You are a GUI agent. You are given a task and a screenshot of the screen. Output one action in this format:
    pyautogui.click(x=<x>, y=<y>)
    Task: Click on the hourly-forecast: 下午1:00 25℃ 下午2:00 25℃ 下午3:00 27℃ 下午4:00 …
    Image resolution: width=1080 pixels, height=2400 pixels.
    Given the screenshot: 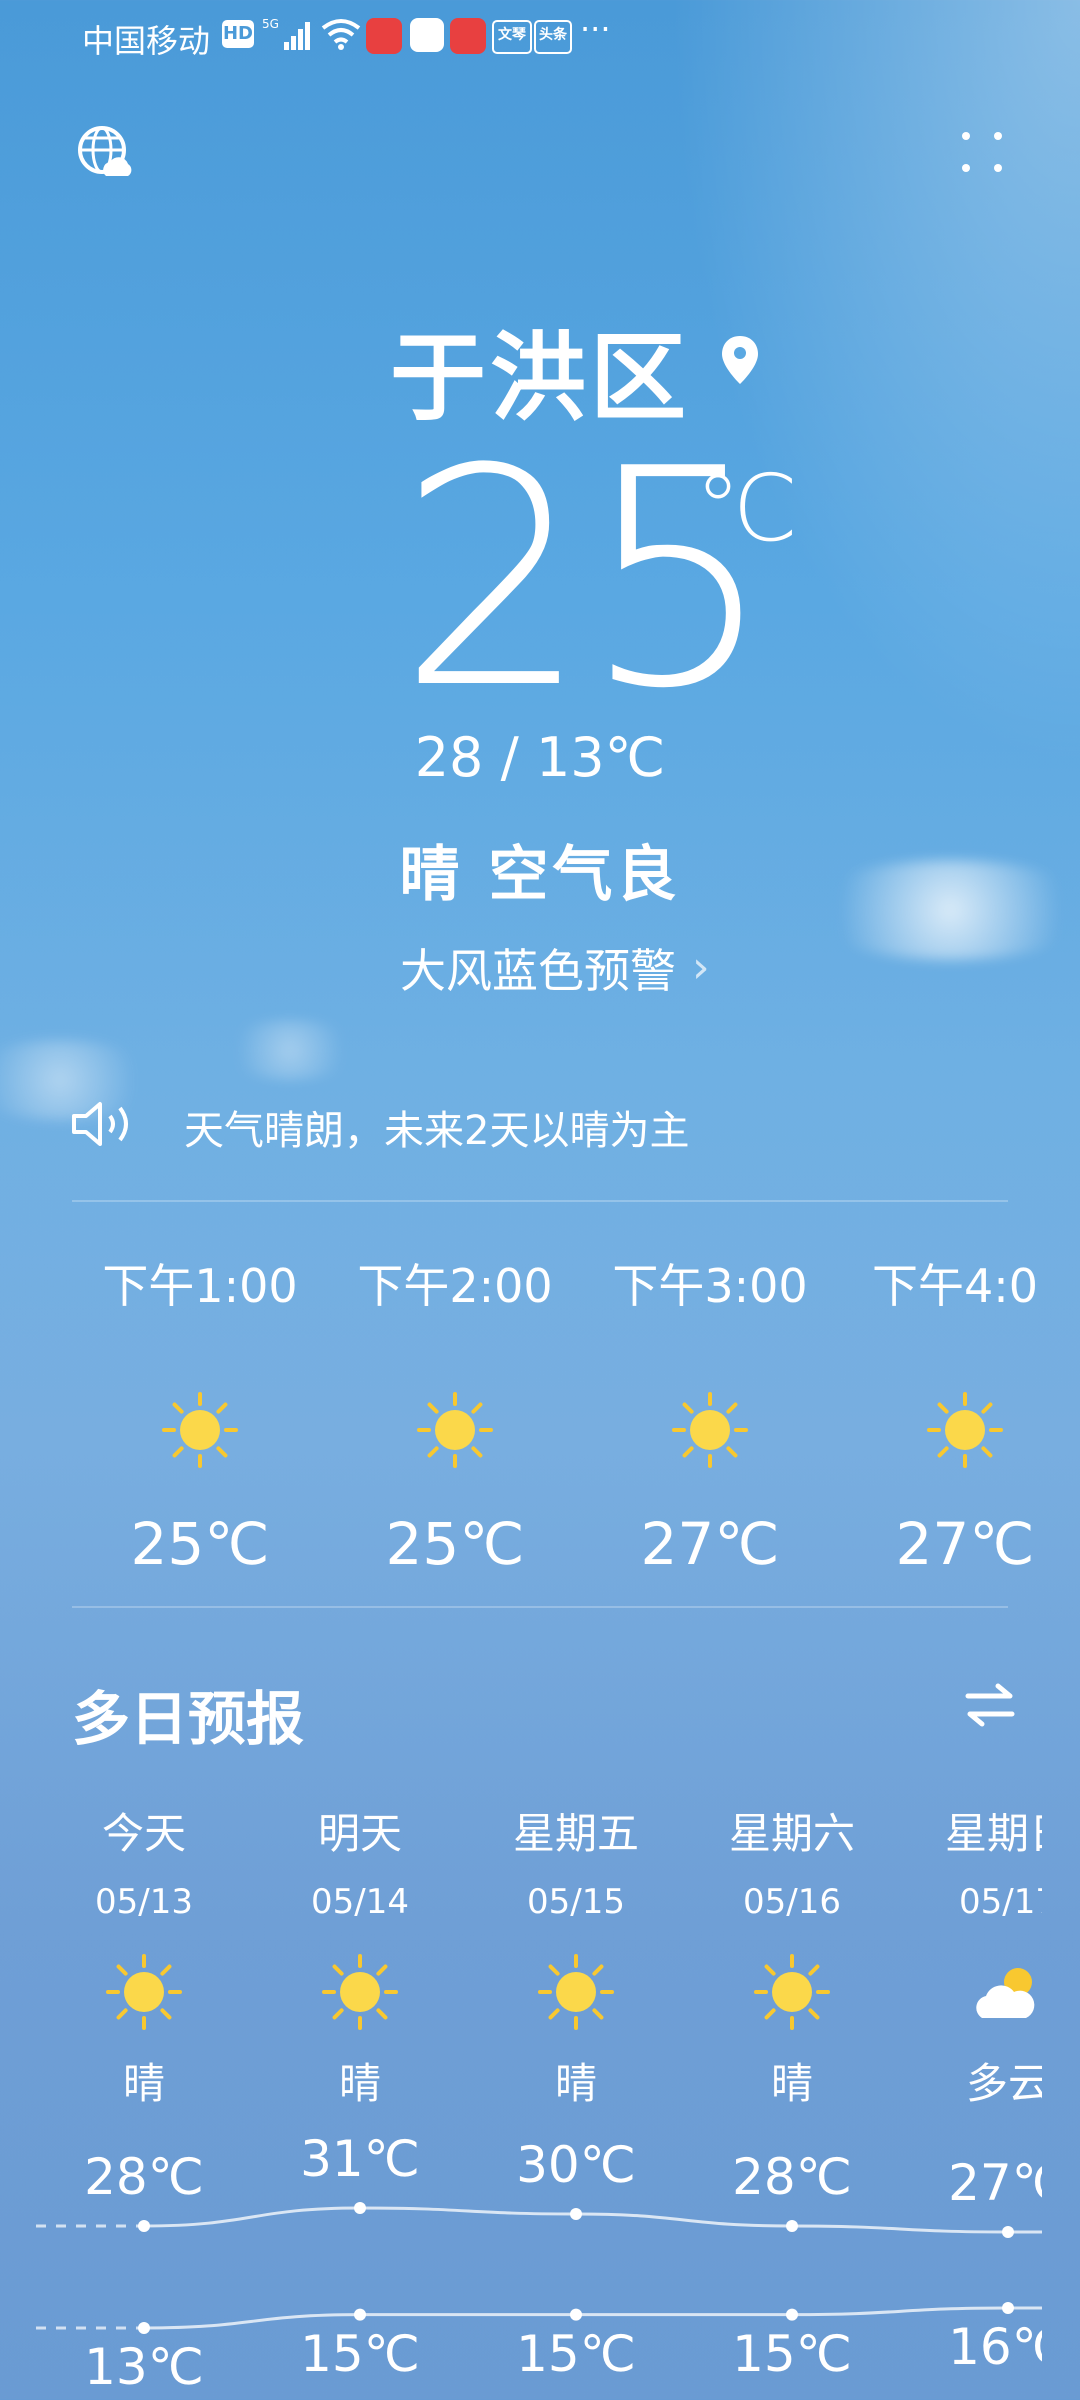 What is the action you would take?
    pyautogui.click(x=520, y=1420)
    